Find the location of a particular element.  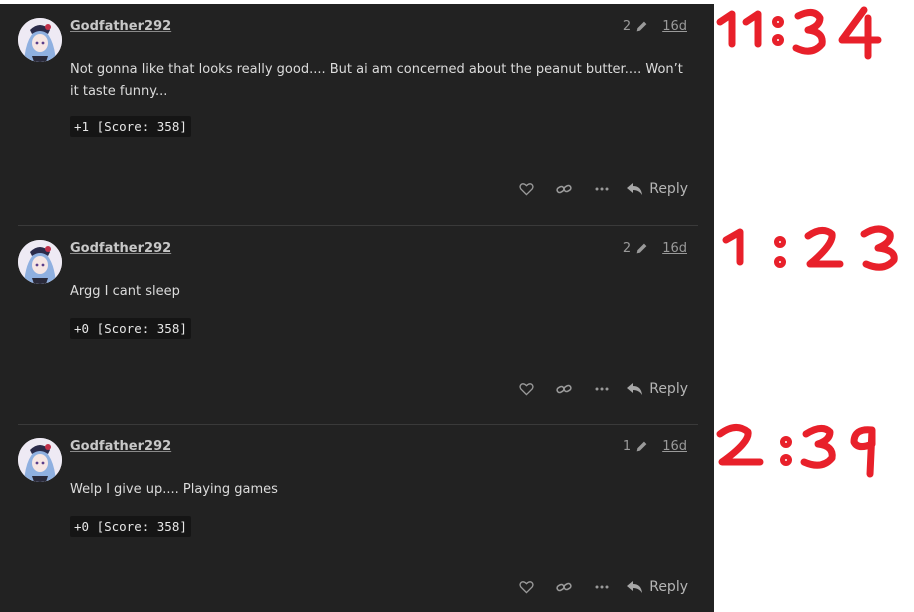

post-meta: 1 16d is located at coordinates (655, 446).